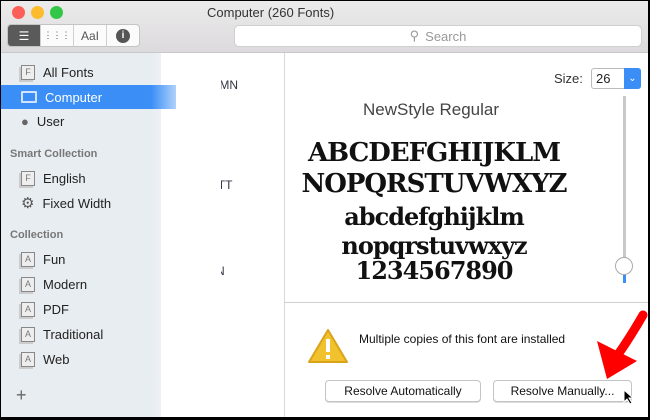  I want to click on search-icon: ⚲, so click(414, 35).